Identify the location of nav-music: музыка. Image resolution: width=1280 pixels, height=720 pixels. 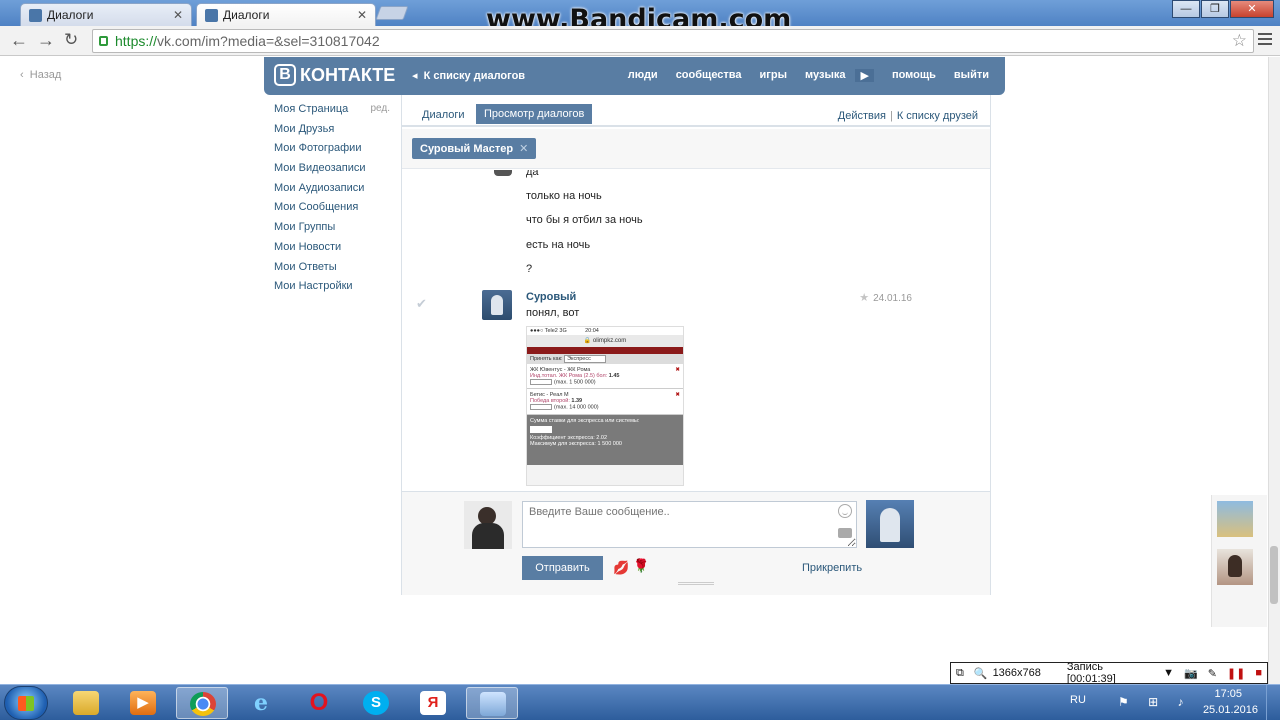
(825, 75).